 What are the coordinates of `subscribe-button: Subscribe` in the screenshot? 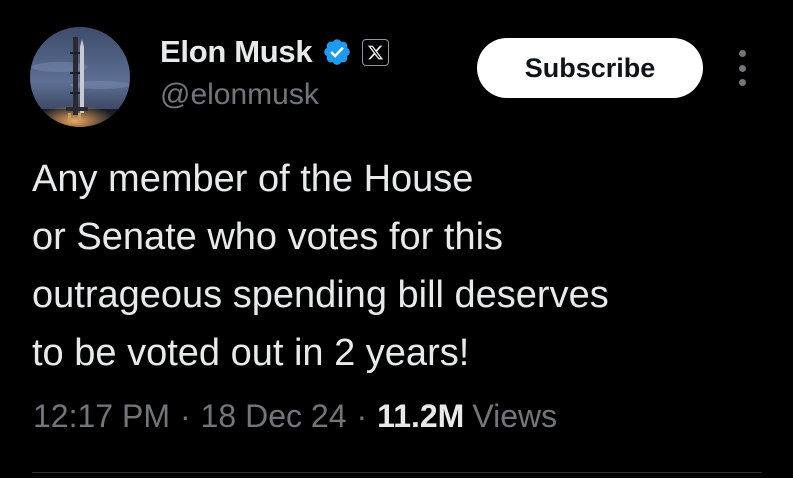 It's located at (590, 68).